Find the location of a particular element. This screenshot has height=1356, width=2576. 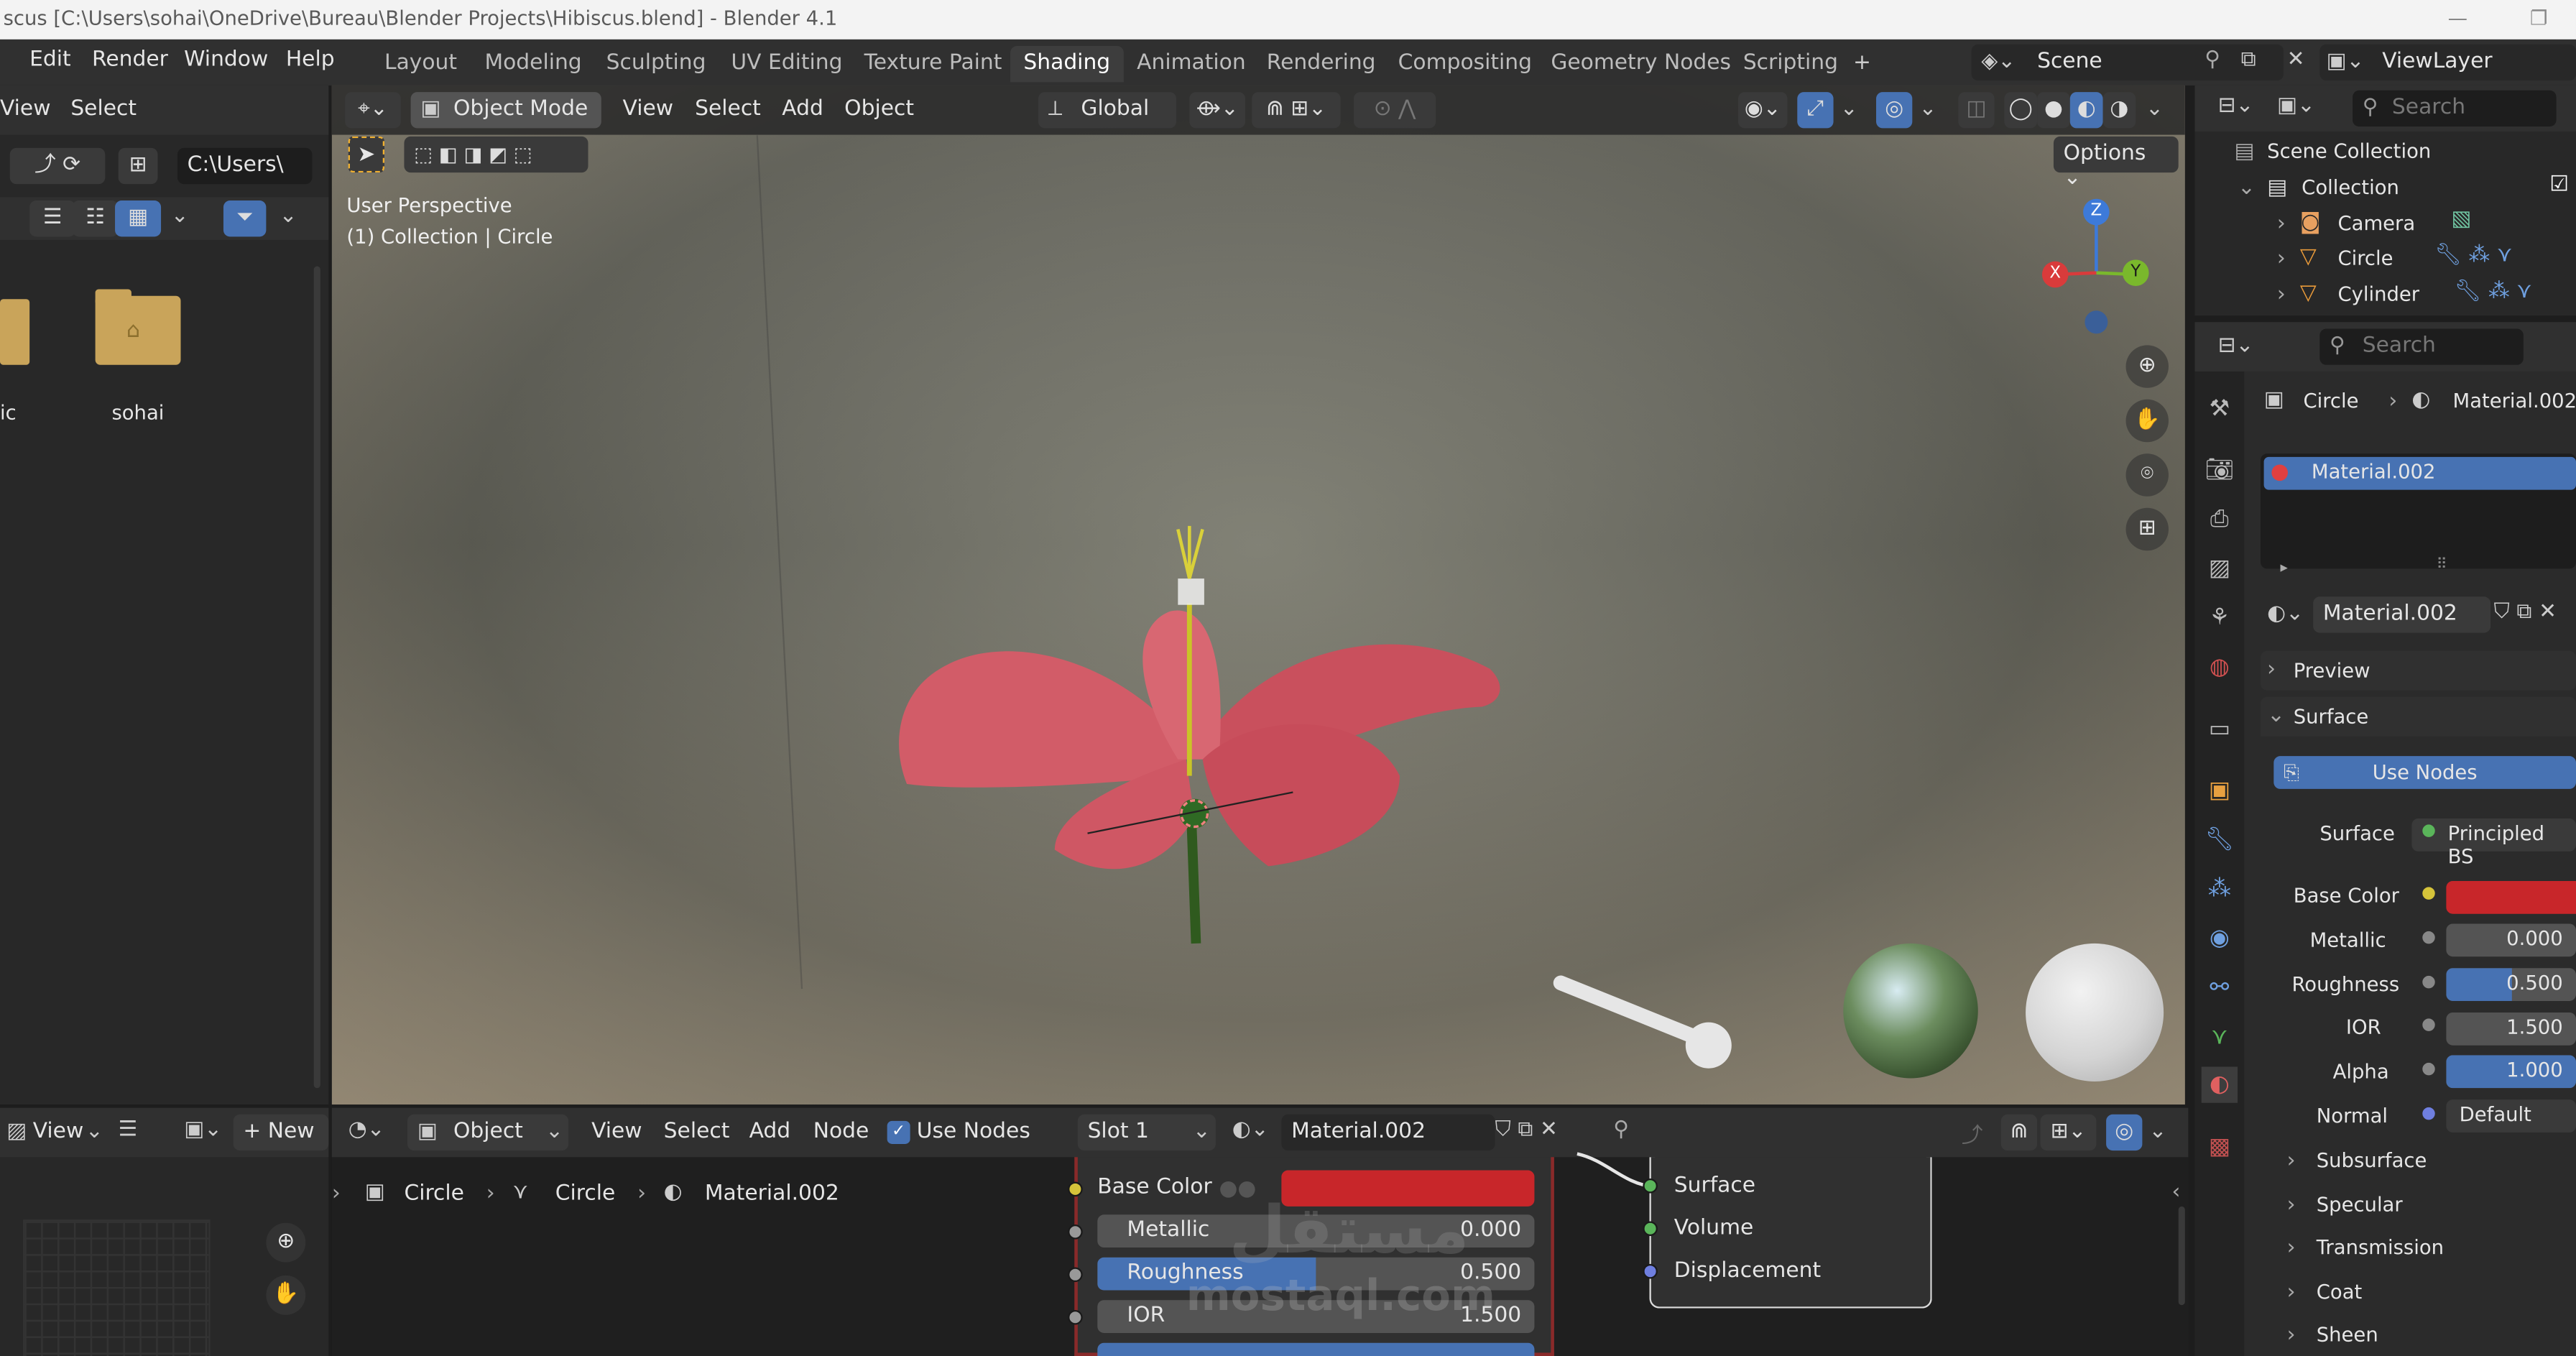

camera-data-icon: ▧ is located at coordinates (2461, 219).